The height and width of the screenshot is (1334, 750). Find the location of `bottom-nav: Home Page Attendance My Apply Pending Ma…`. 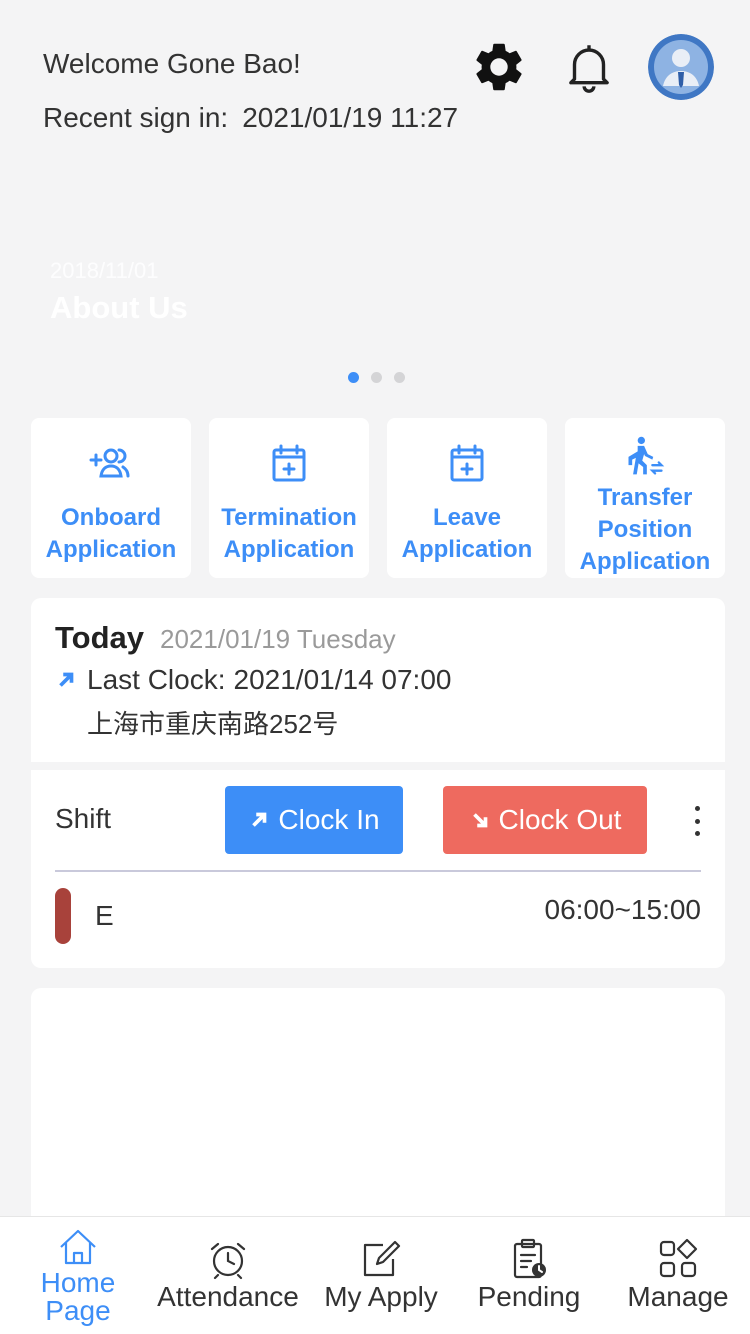

bottom-nav: Home Page Attendance My Apply Pending Ma… is located at coordinates (375, 1275).